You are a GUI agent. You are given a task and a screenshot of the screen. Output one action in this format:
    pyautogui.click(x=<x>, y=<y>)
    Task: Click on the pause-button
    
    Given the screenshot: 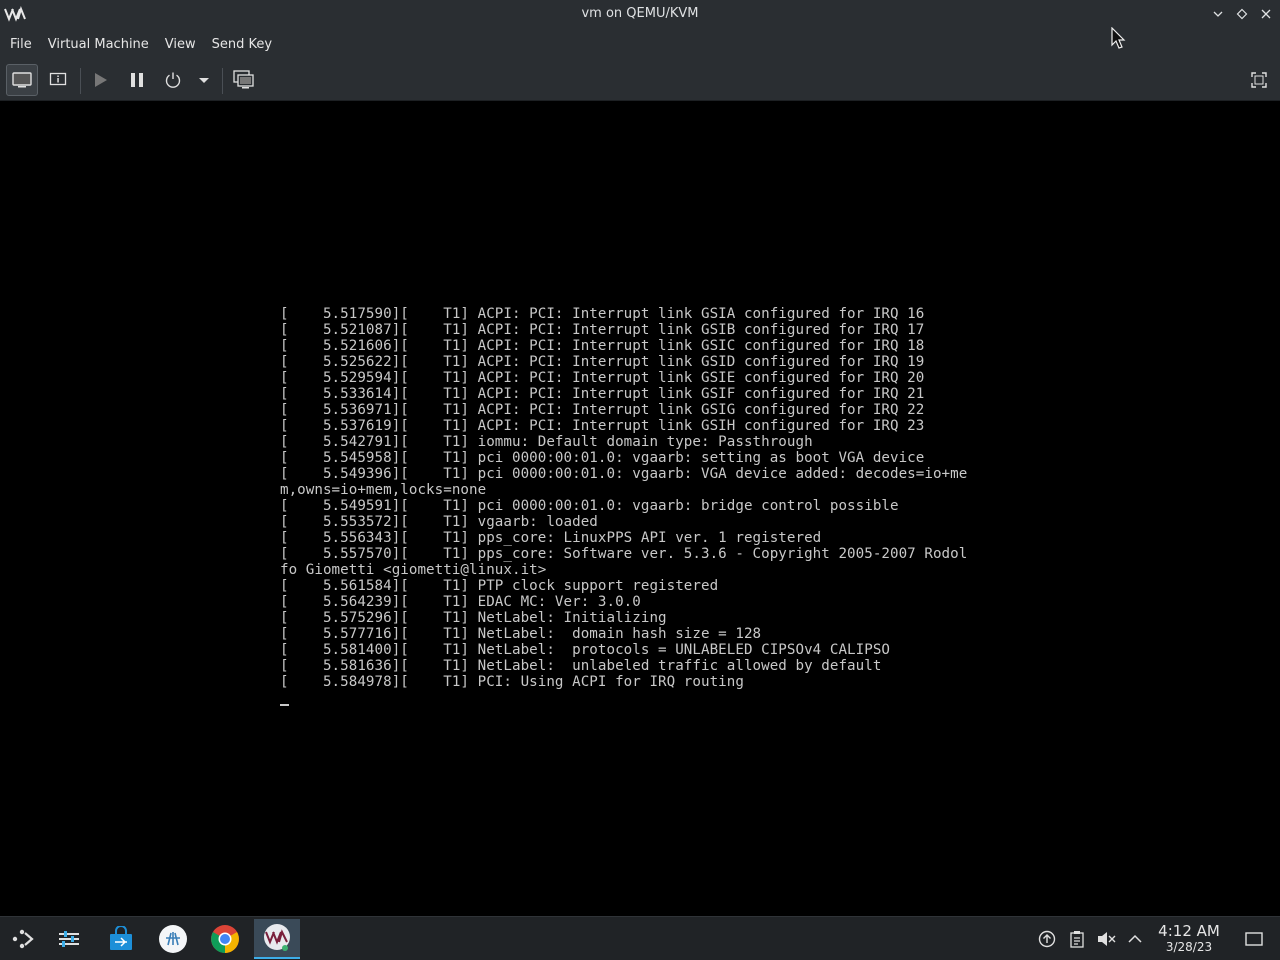 What is the action you would take?
    pyautogui.click(x=137, y=80)
    